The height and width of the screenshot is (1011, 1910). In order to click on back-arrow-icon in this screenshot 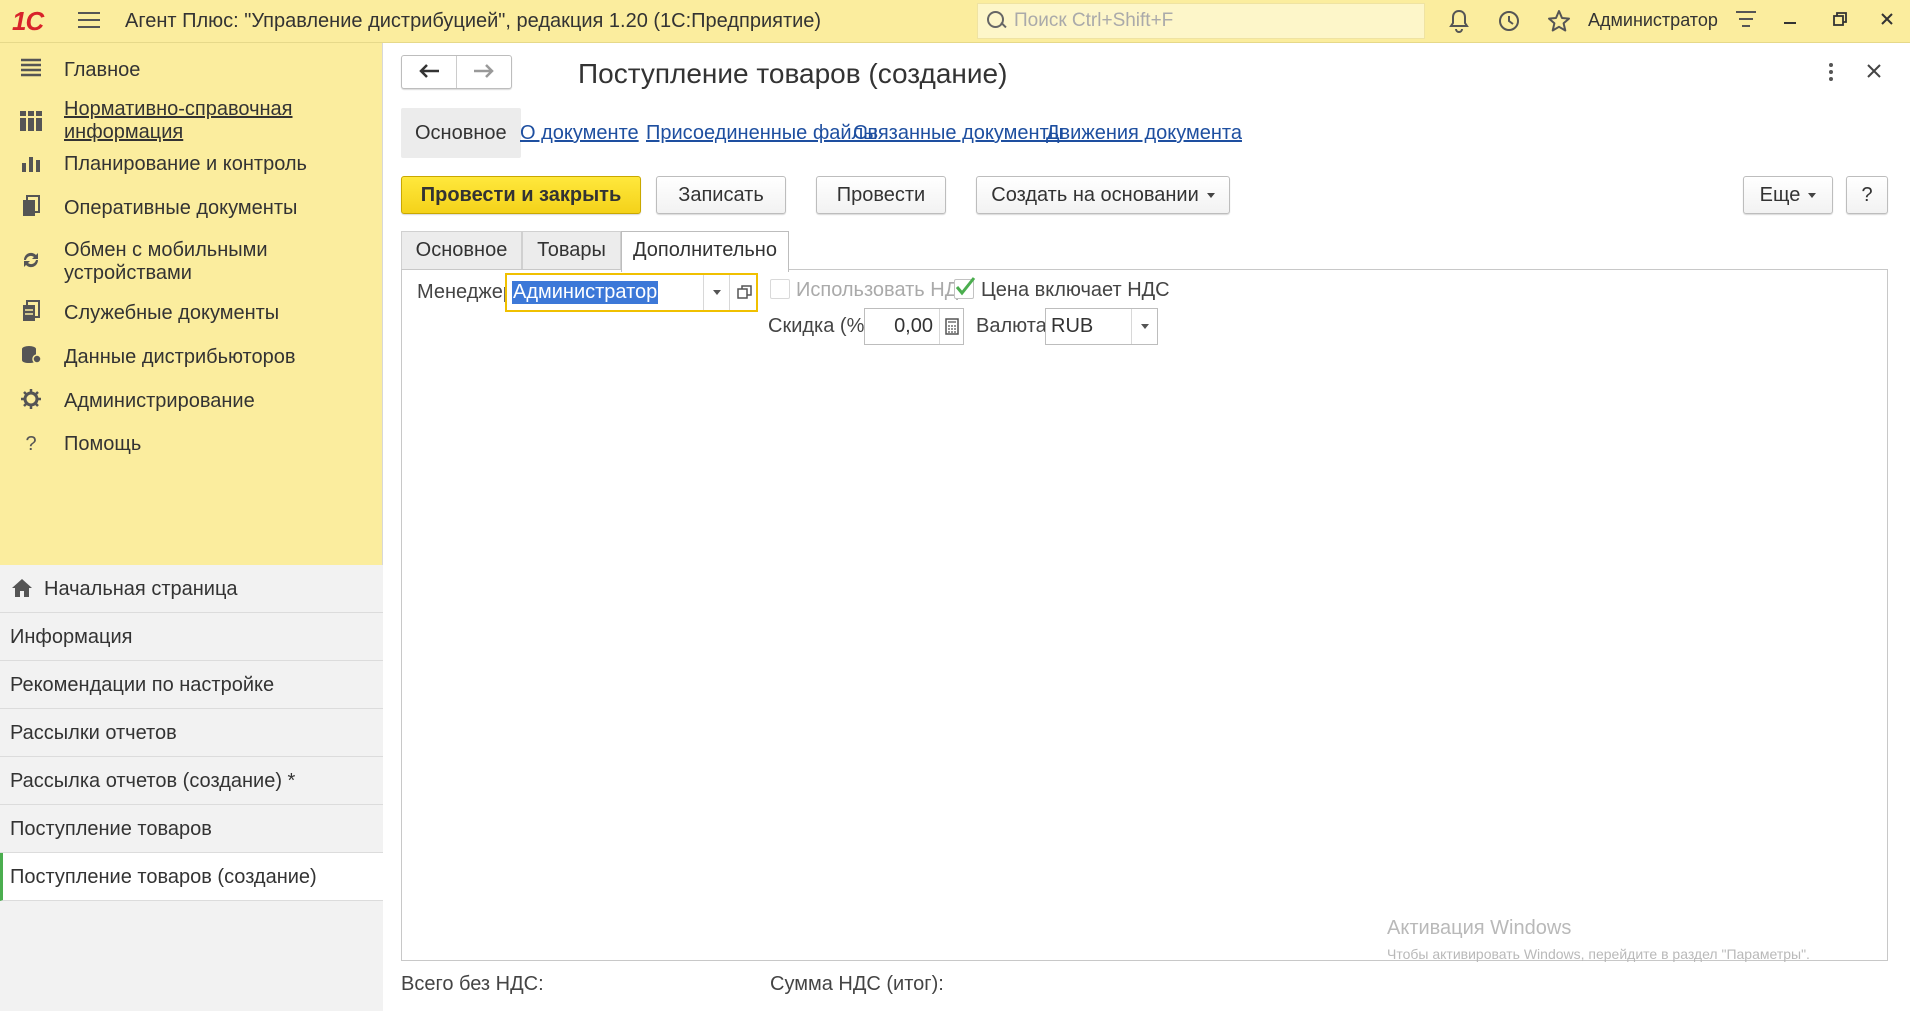, I will do `click(429, 72)`.